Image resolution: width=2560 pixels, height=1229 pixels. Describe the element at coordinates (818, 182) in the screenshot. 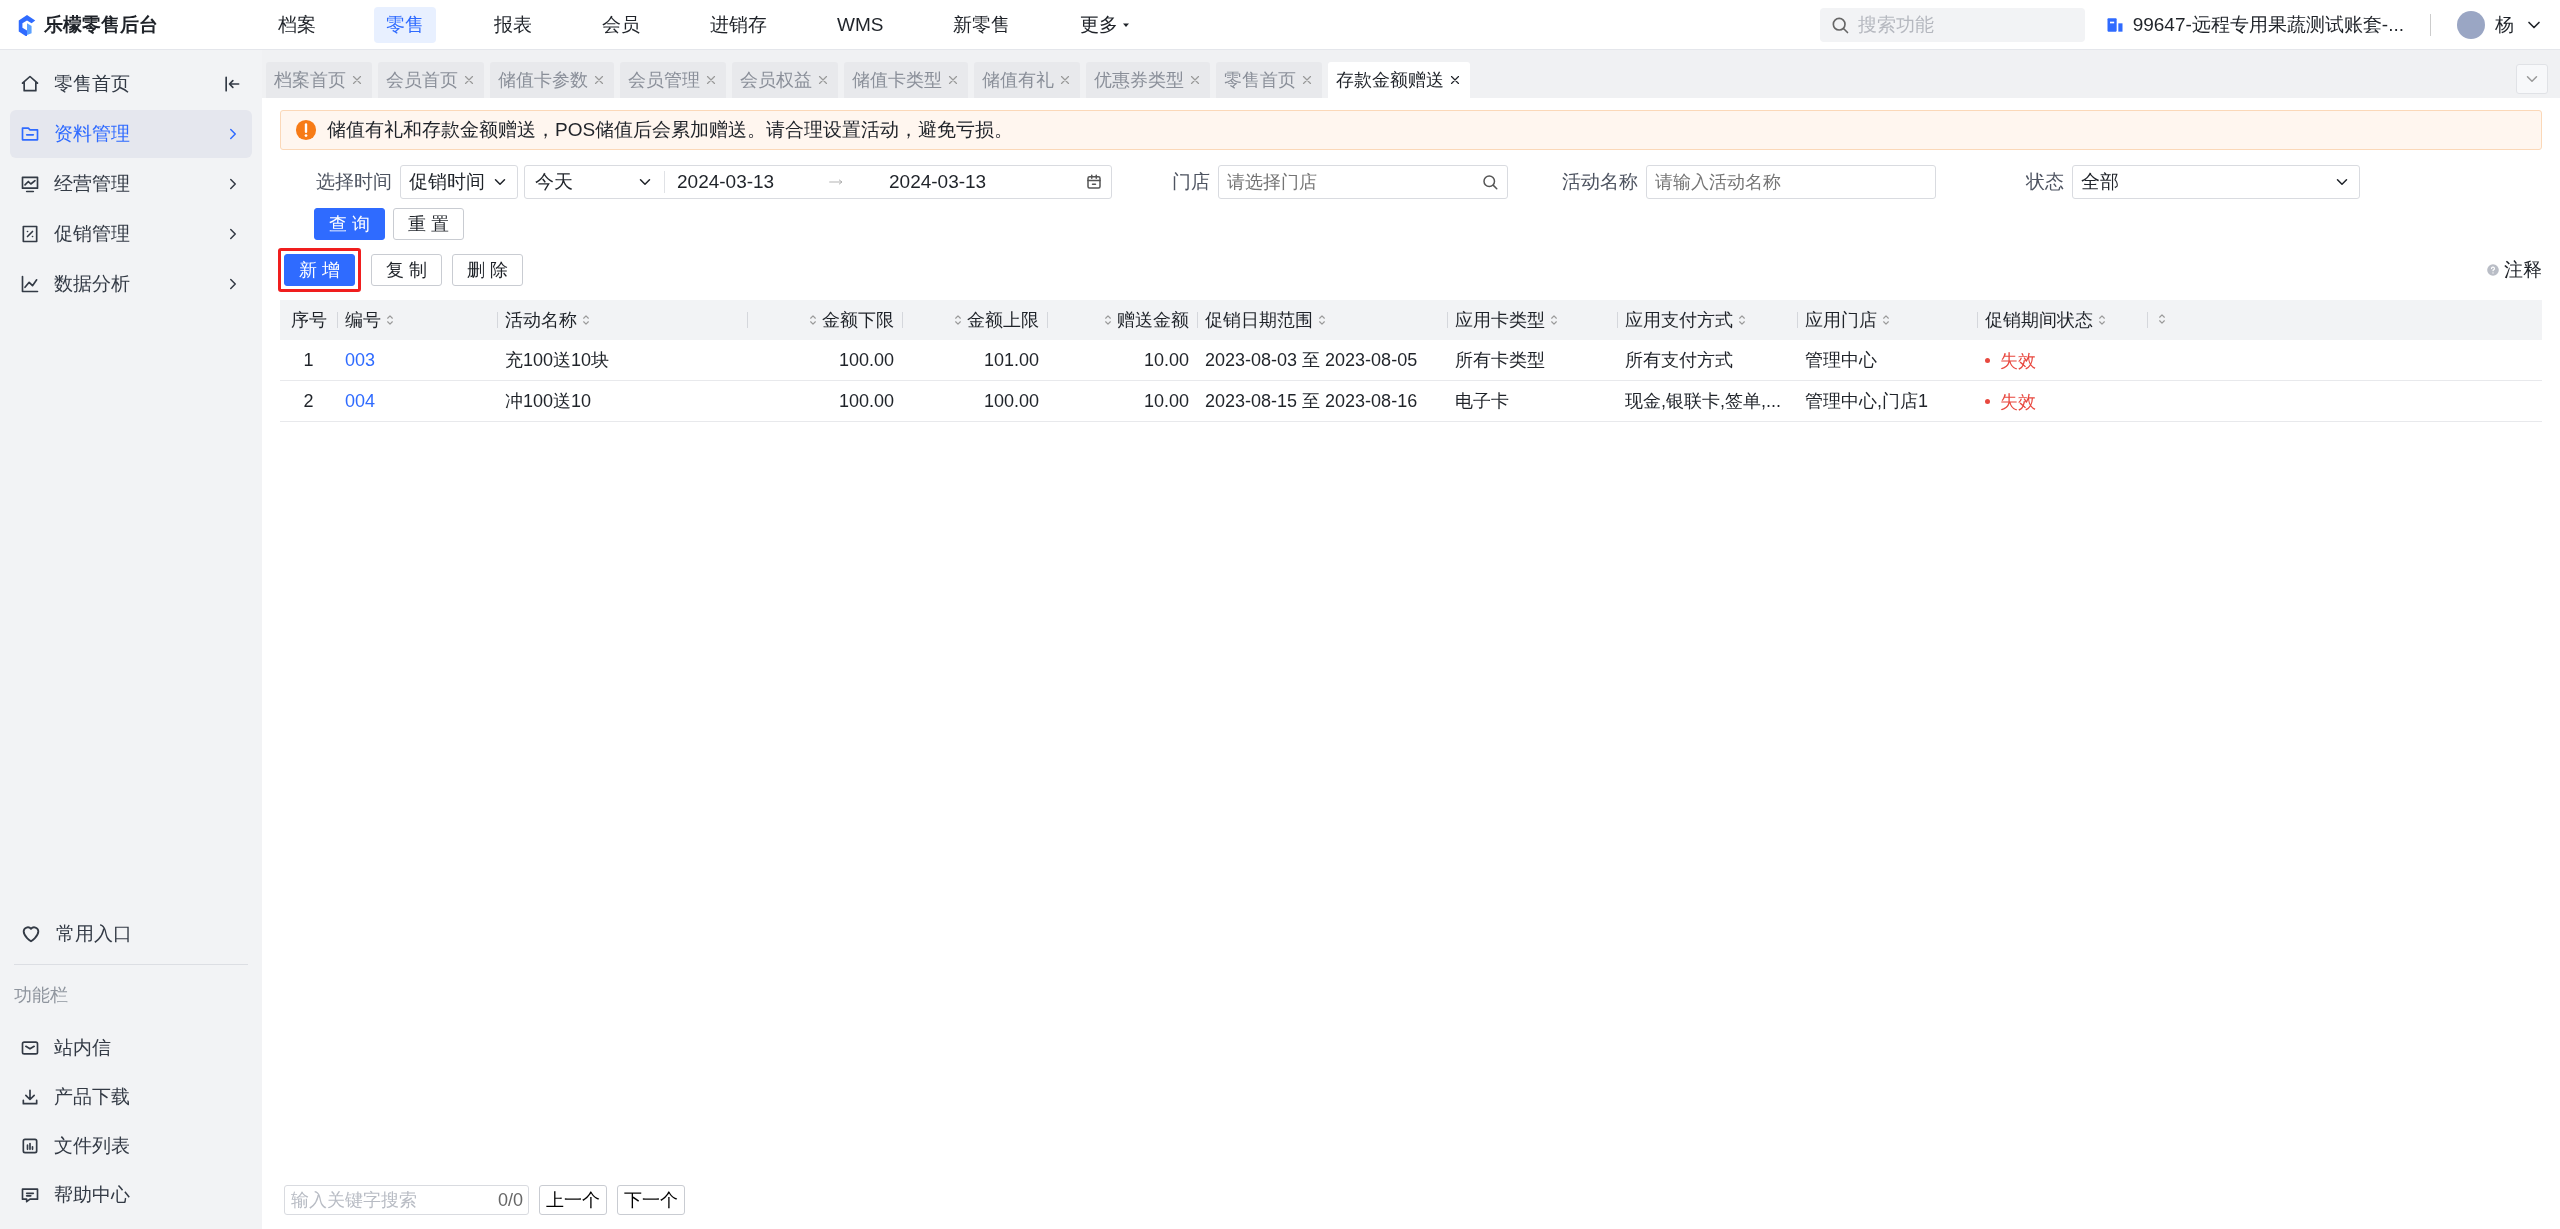

I see `date-range-field: 今天 2024-03-13 2024-03-13` at that location.